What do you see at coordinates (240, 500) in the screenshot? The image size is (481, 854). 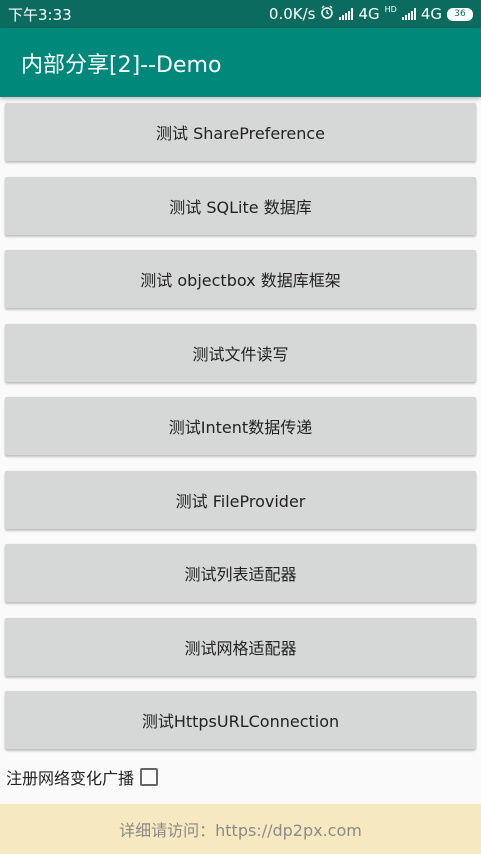 I see `test-fileprovider-button: 测试 FileProvider` at bounding box center [240, 500].